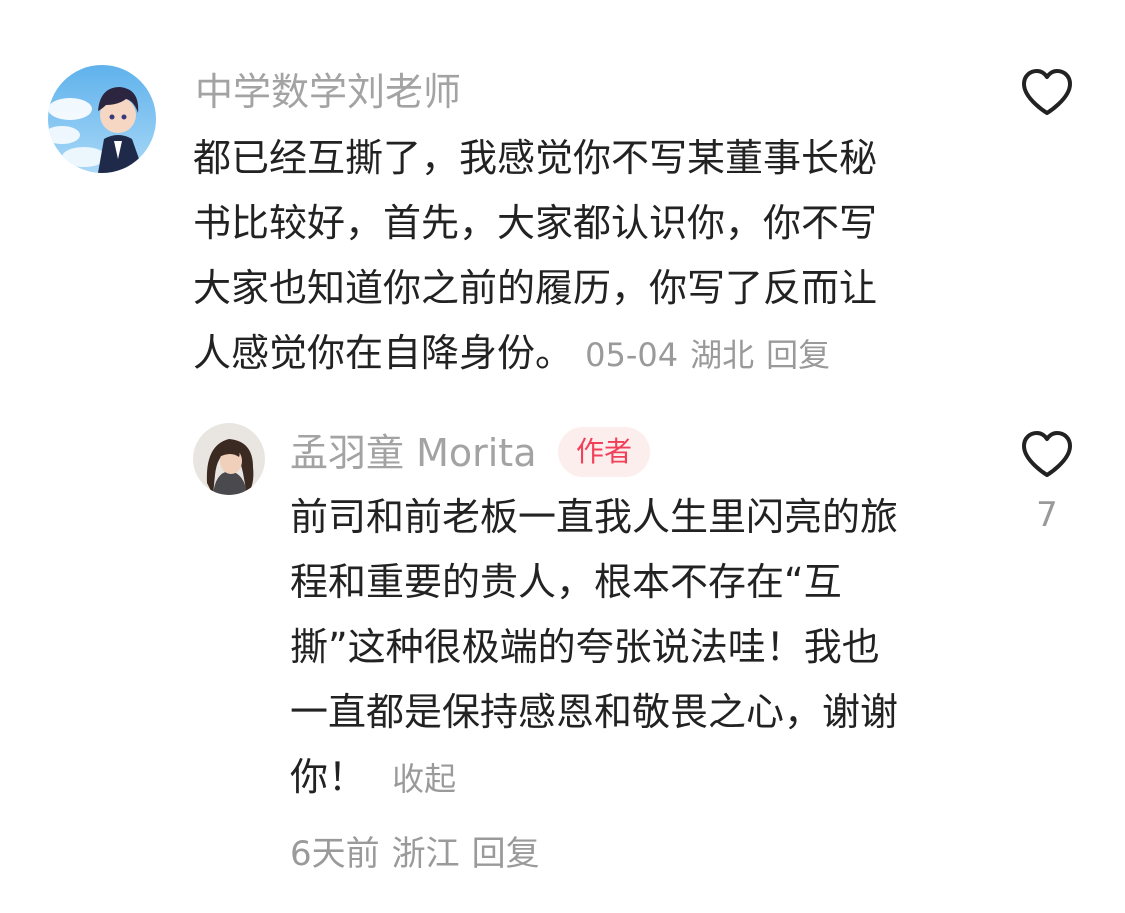  I want to click on author-username: 孟羽童 Morita, so click(413, 453).